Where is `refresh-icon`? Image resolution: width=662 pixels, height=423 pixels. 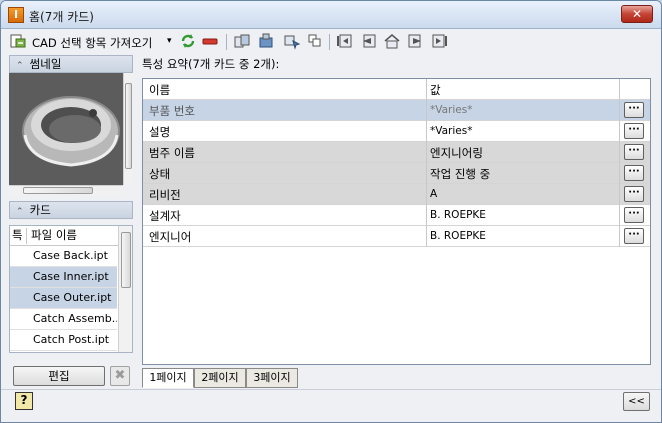
refresh-icon is located at coordinates (188, 41).